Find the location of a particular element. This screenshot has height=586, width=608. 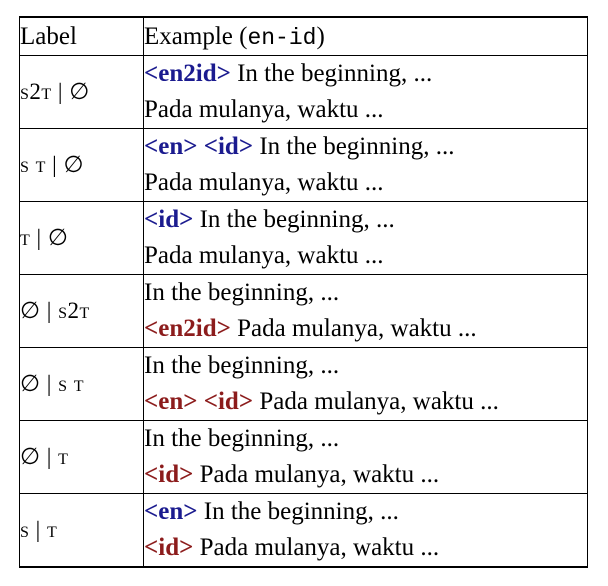

row-label: s2t | ∅ is located at coordinates (81, 92).